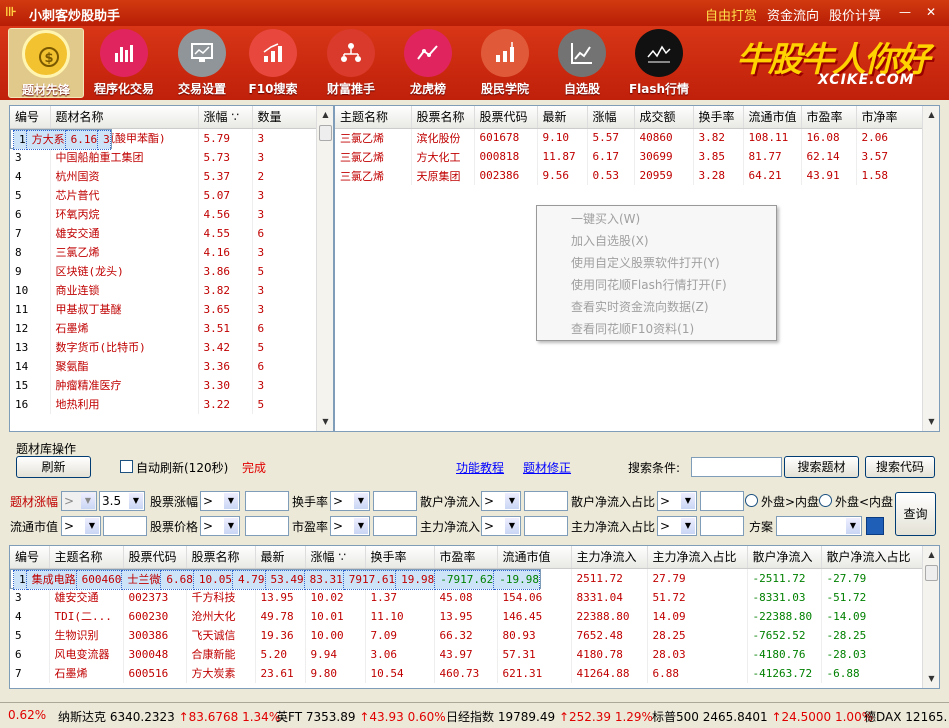 Image resolution: width=949 pixels, height=728 pixels. Describe the element at coordinates (890, 117) in the screenshot. I see `col-header: 市净率` at that location.